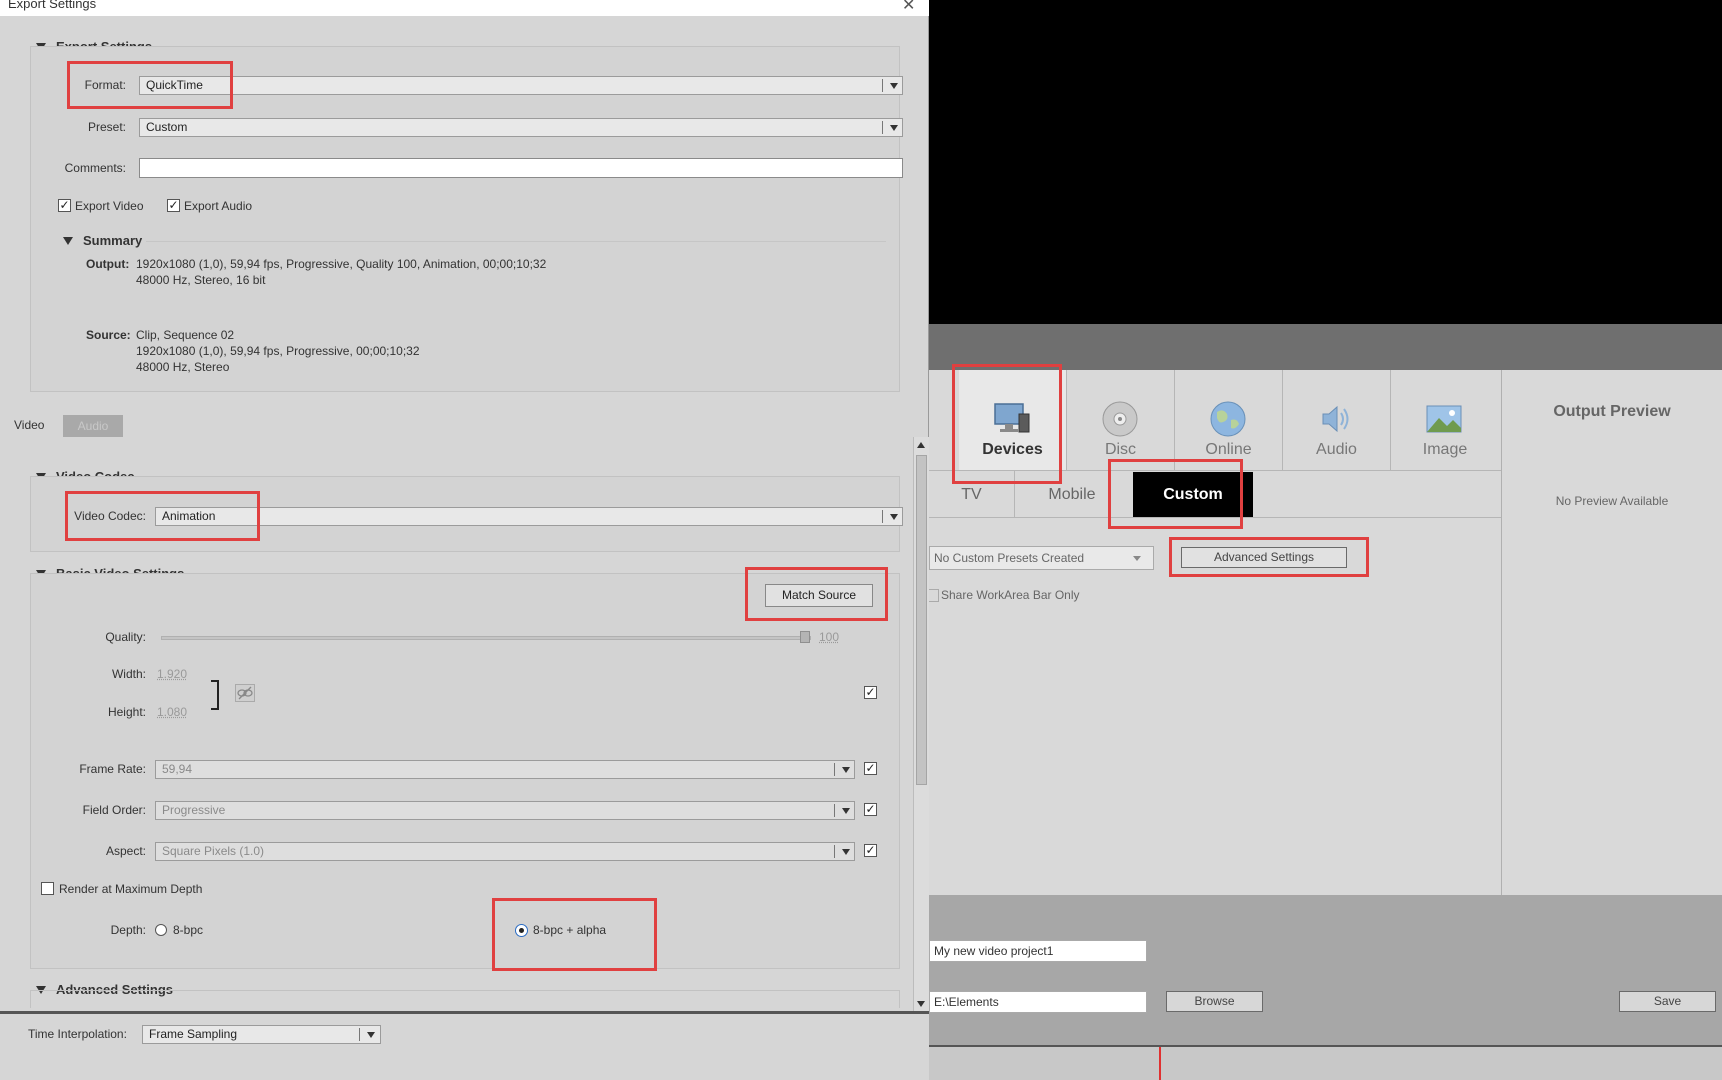 The height and width of the screenshot is (1080, 1722). I want to click on format-value: QuickTime, so click(174, 85).